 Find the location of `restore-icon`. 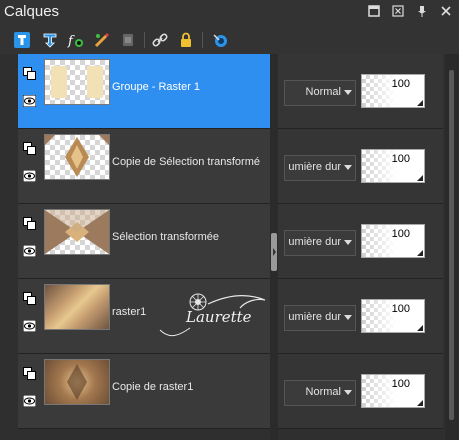

restore-icon is located at coordinates (374, 12).